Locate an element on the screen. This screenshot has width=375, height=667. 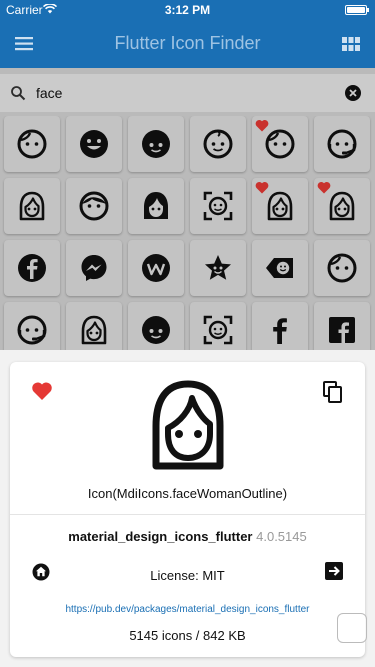
face-recognition-outline-icon is located at coordinates (218, 330).